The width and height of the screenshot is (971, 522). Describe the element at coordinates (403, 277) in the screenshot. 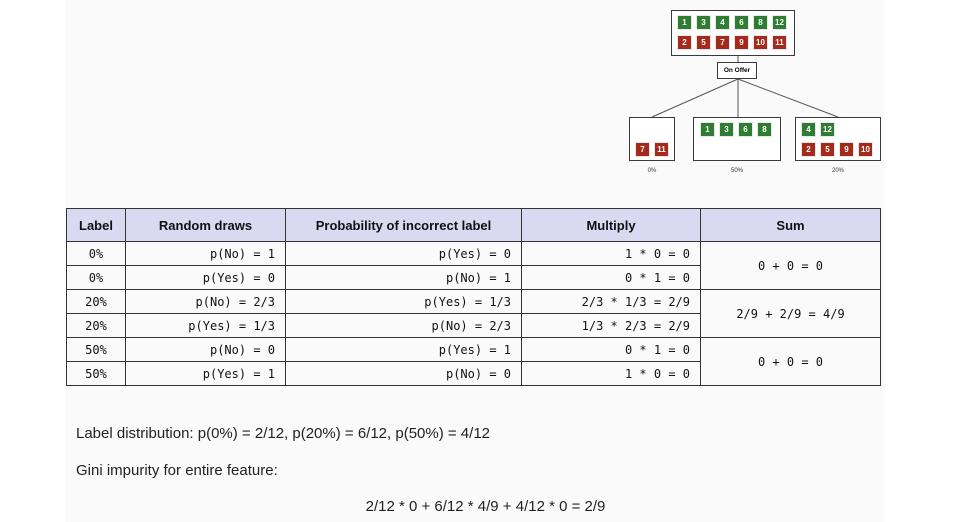

I see `cell-probability: p(No) = 1` at that location.